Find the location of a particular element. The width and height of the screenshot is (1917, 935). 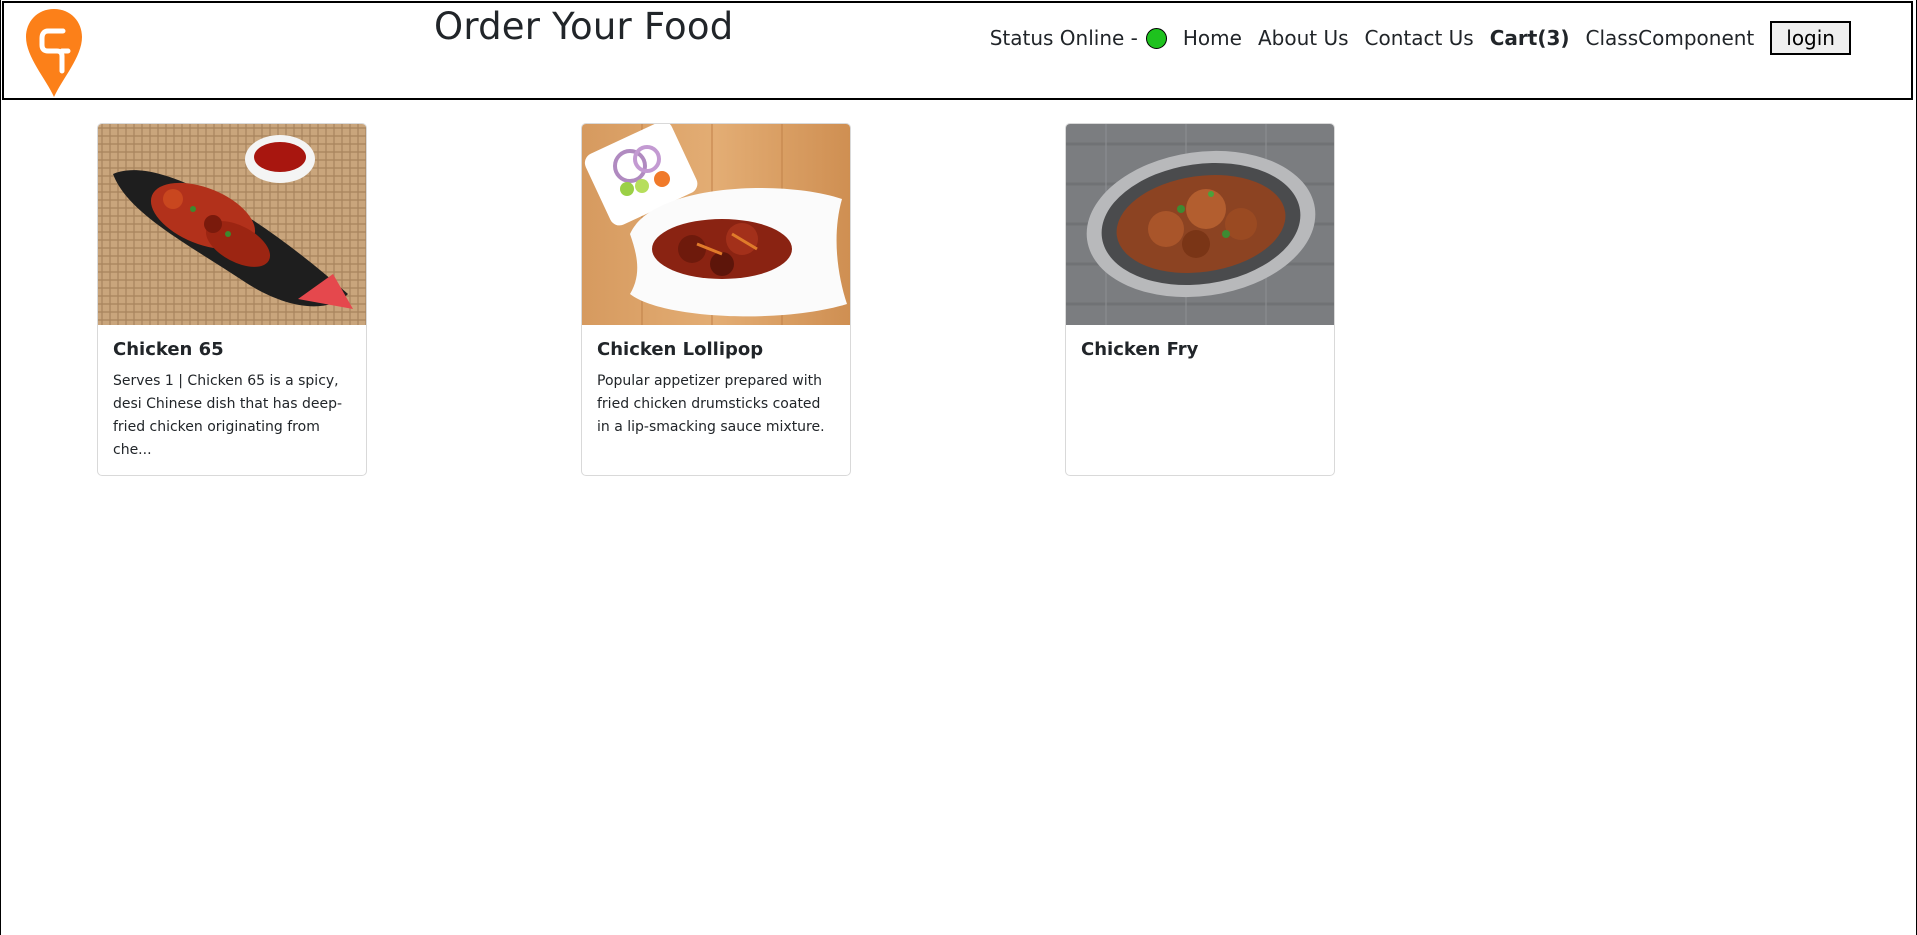

food-card: Chicken Fry is located at coordinates (1200, 299).